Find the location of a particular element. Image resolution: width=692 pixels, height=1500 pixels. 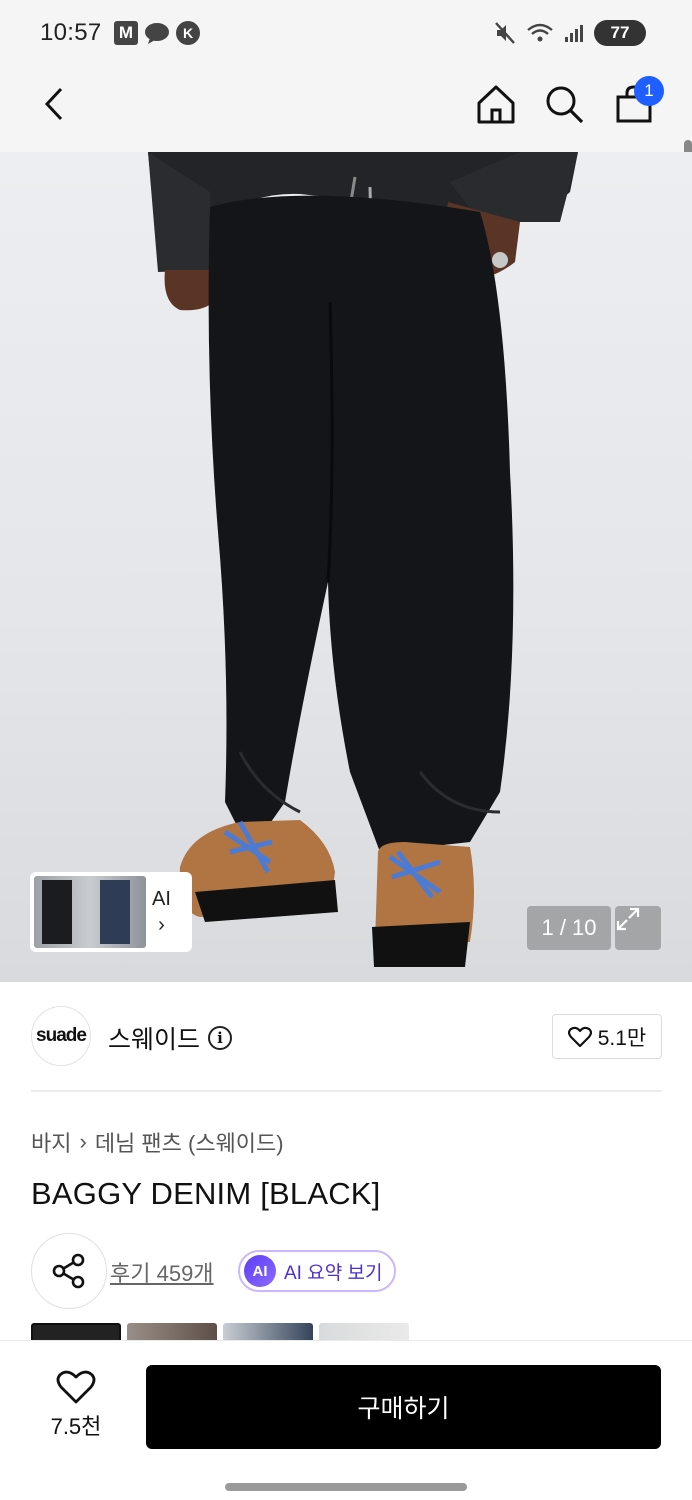

product-title: BAGGY DENIM [BLACK] is located at coordinates (206, 1193).